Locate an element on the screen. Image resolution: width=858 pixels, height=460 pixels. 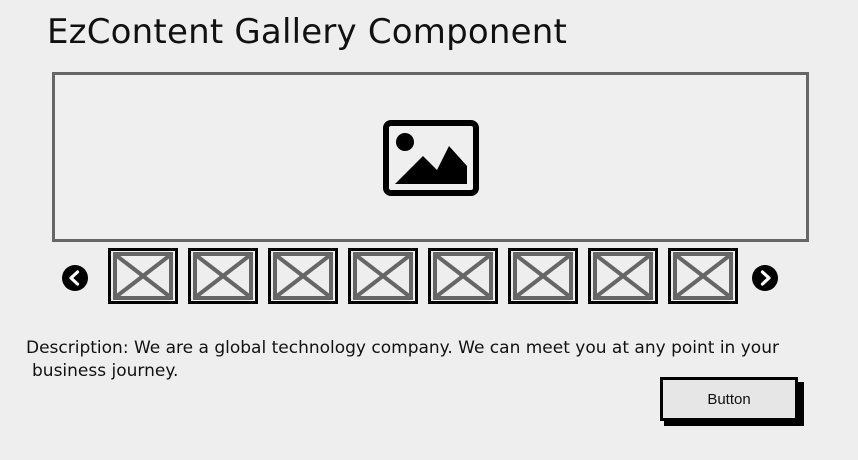
image-icon is located at coordinates (431, 158).